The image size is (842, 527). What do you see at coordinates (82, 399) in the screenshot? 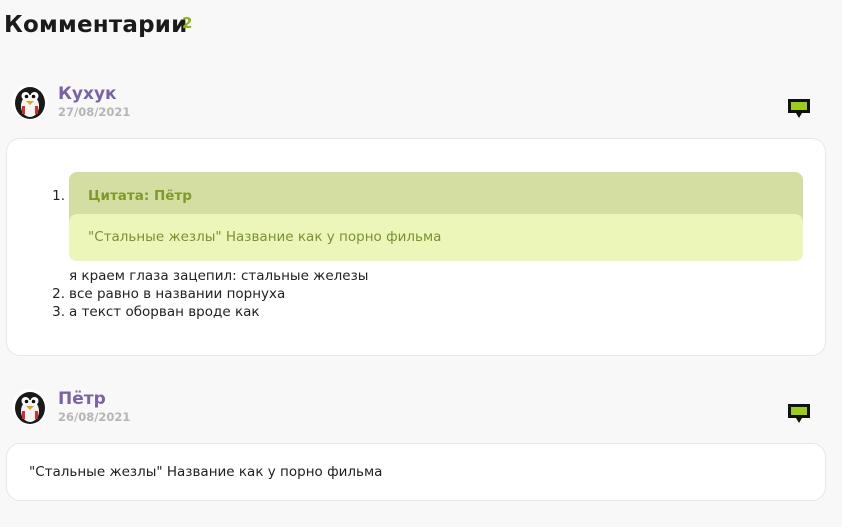
I see `comment-author: Пётр` at bounding box center [82, 399].